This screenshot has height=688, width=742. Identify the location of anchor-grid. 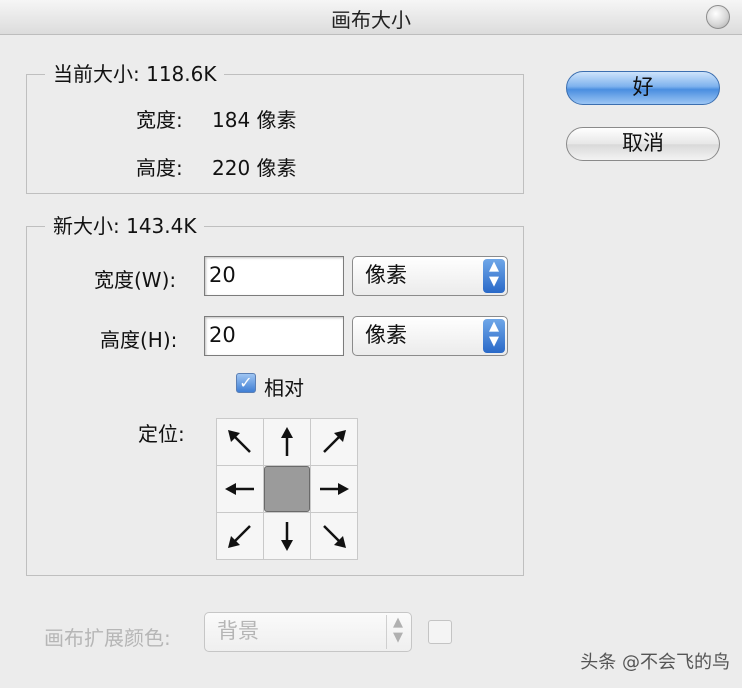
(287, 489).